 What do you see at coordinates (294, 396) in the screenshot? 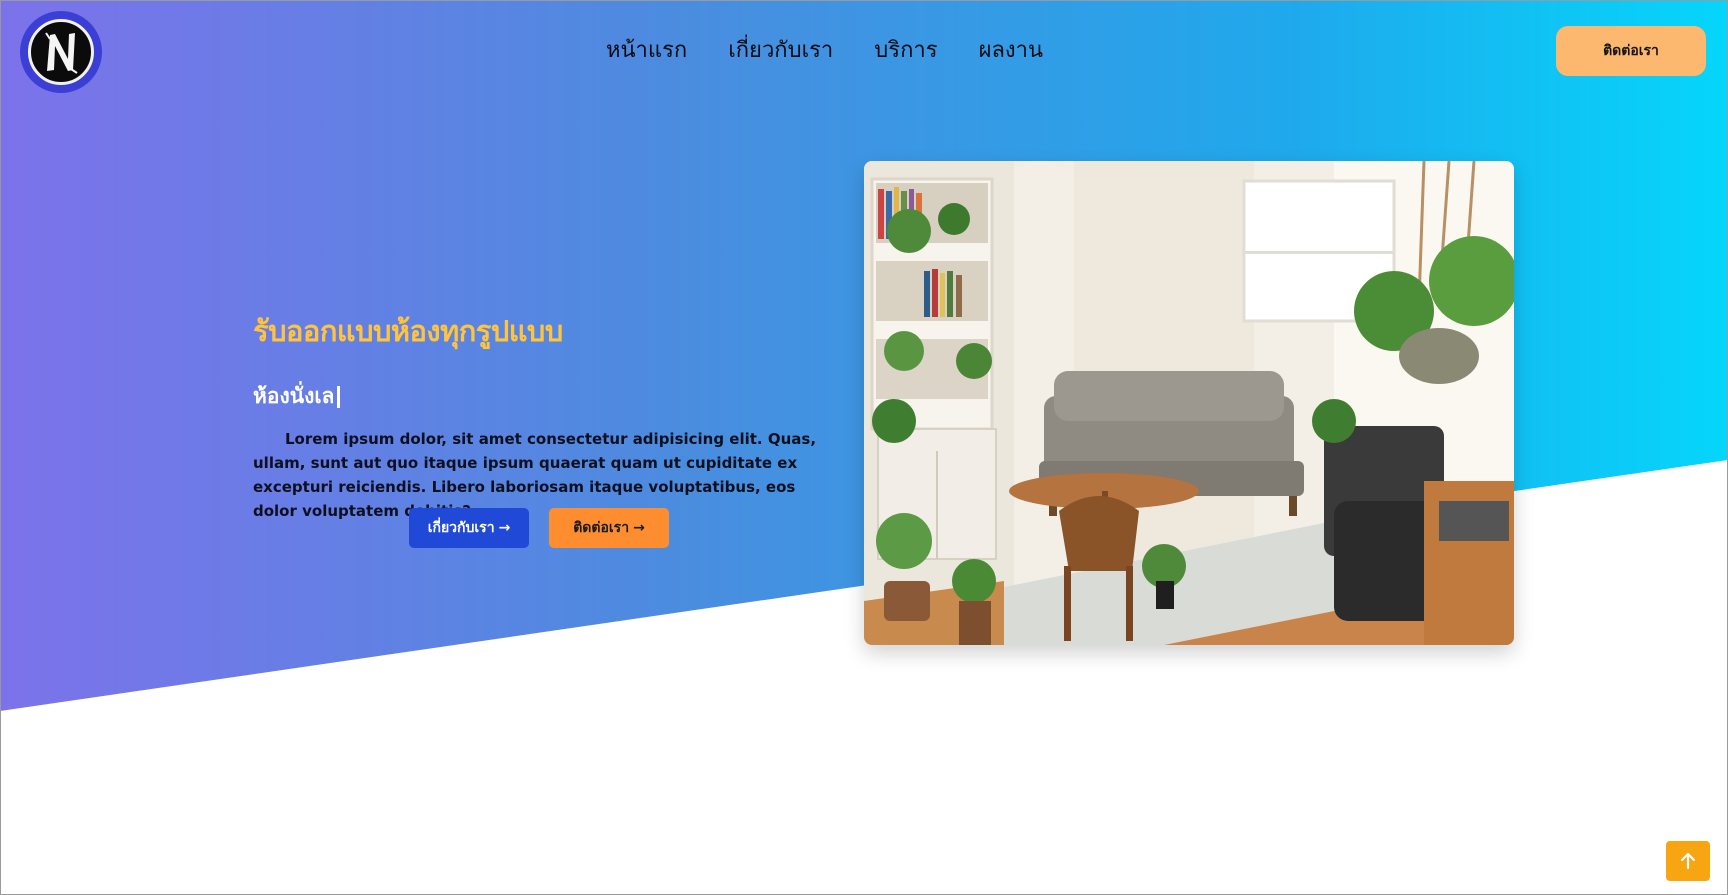
I see `hero-subtitle-text: ห้องนั่งเล` at bounding box center [294, 396].